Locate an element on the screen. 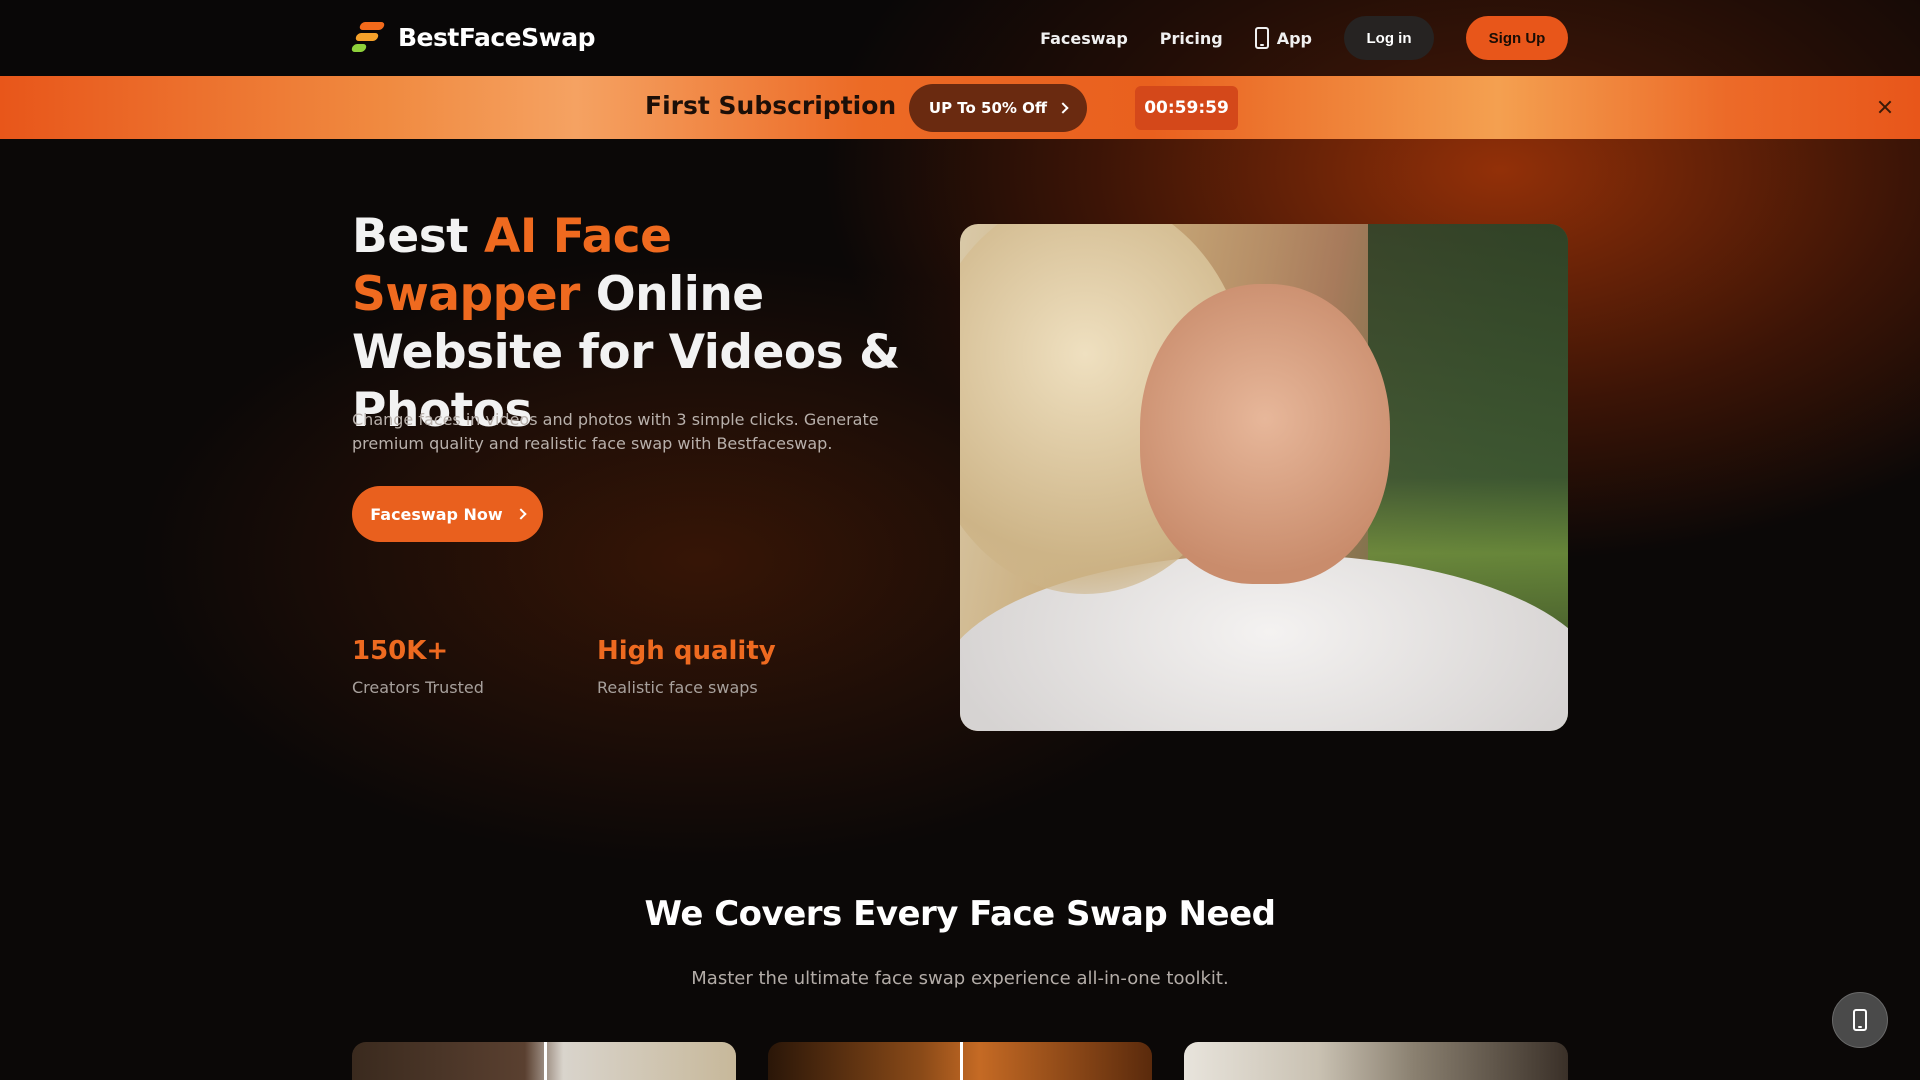 This screenshot has width=1920, height=1080. main-nav: Faceswap Pricing App Log in Sign Up is located at coordinates (1304, 38).